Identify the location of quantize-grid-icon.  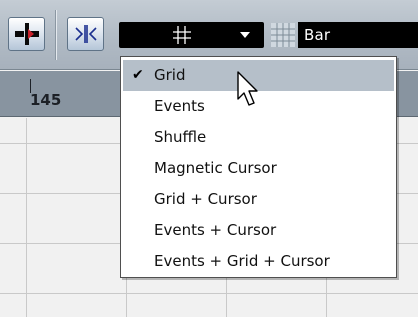
(283, 35).